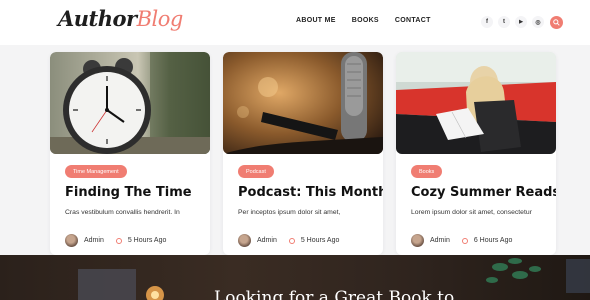  What do you see at coordinates (504, 22) in the screenshot?
I see `twitter-icon: t` at bounding box center [504, 22].